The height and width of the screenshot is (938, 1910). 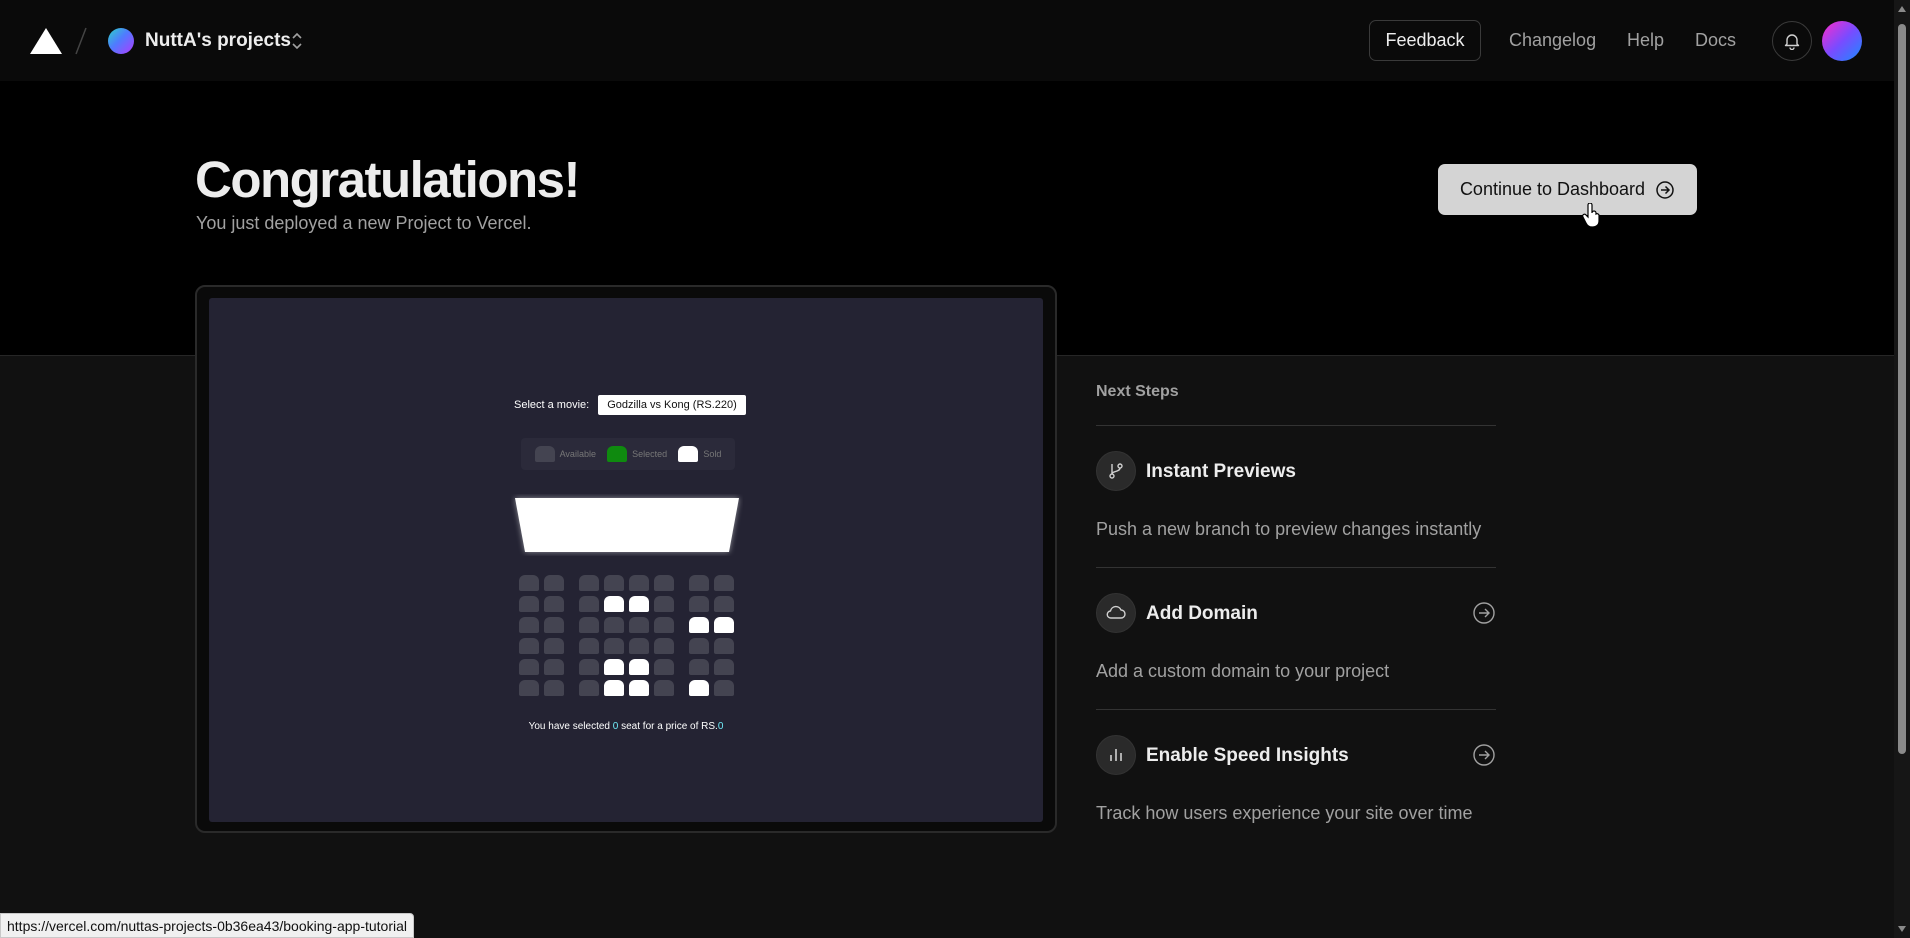 I want to click on notifications-button, so click(x=1792, y=41).